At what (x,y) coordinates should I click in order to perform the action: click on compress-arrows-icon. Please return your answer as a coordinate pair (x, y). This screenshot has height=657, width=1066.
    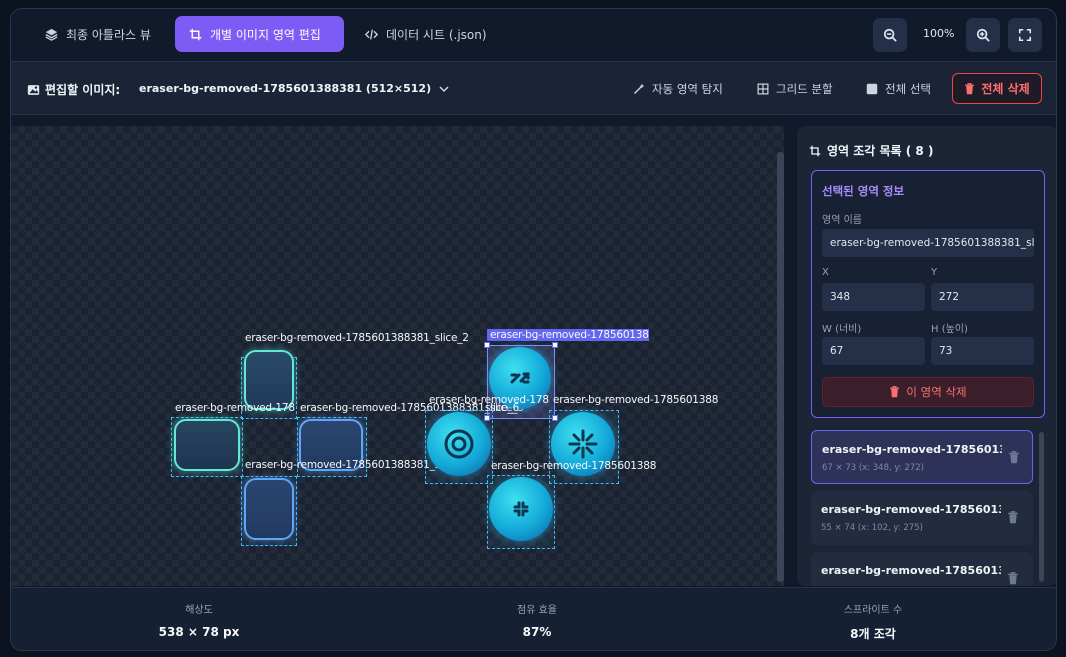
    Looking at the image, I should click on (521, 509).